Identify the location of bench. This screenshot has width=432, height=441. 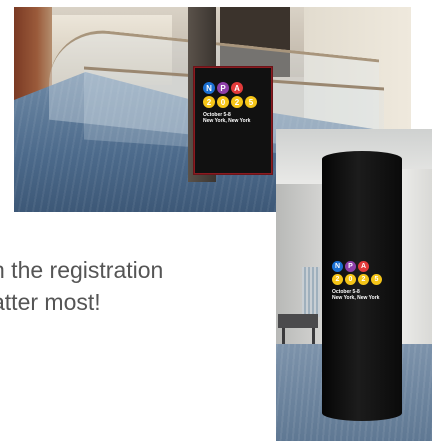
(298, 321).